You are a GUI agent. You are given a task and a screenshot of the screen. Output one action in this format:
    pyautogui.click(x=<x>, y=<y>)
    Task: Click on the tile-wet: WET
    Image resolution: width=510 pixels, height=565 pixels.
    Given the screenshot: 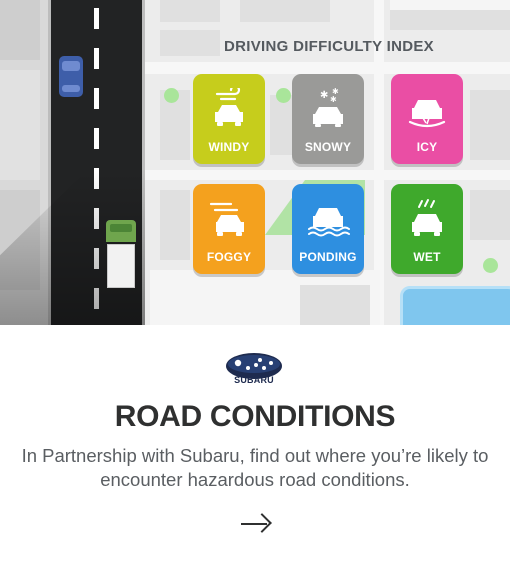 What is the action you would take?
    pyautogui.click(x=427, y=229)
    